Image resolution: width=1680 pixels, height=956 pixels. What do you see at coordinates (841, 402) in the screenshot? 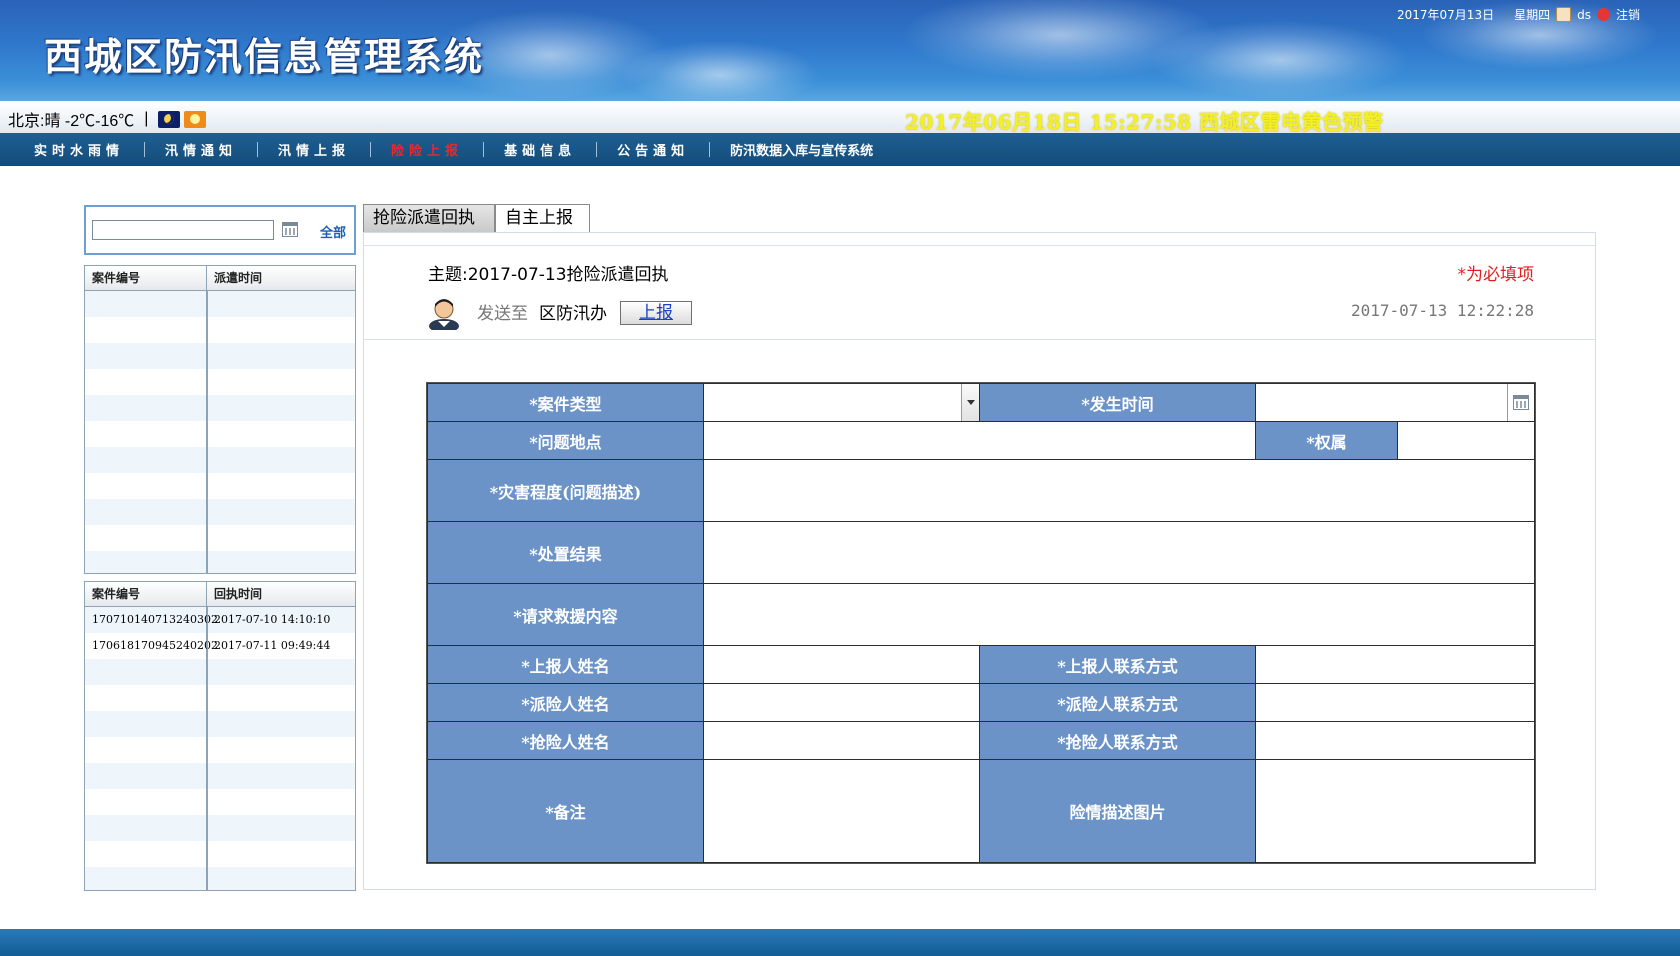
I see `case-type-select` at bounding box center [841, 402].